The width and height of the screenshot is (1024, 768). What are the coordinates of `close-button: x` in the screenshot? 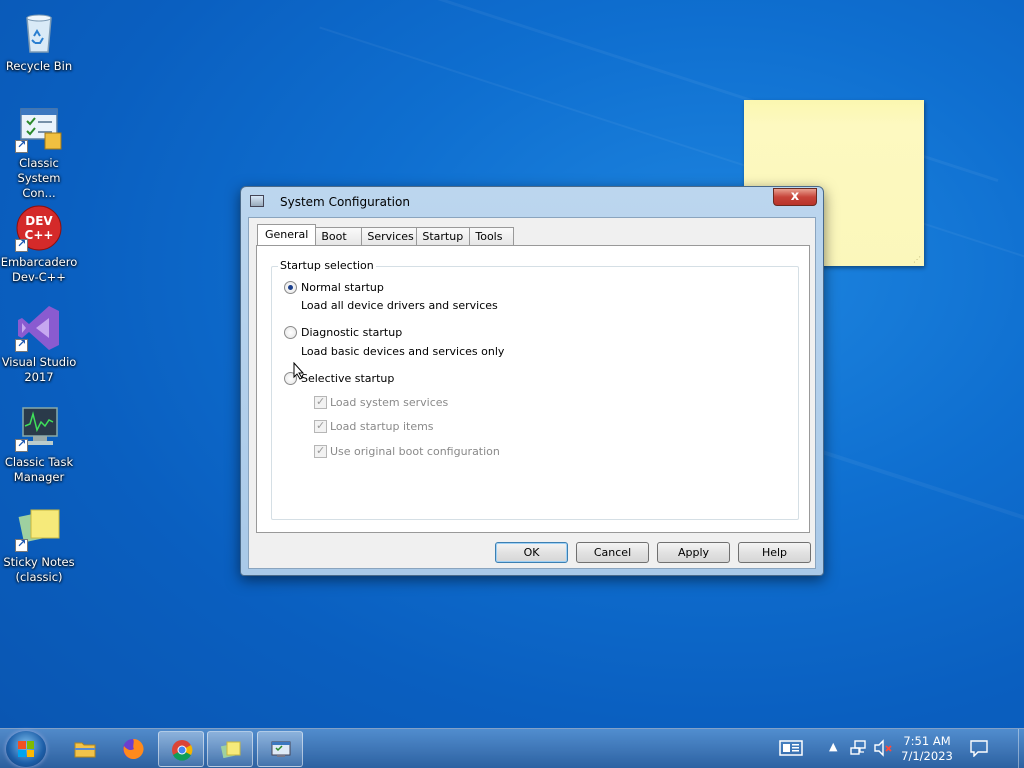 It's located at (795, 197).